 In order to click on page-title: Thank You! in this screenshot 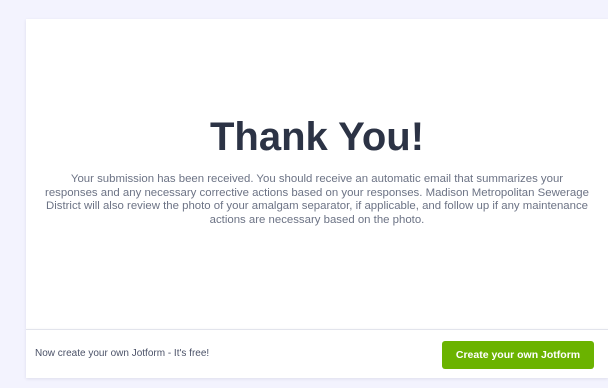, I will do `click(317, 137)`.